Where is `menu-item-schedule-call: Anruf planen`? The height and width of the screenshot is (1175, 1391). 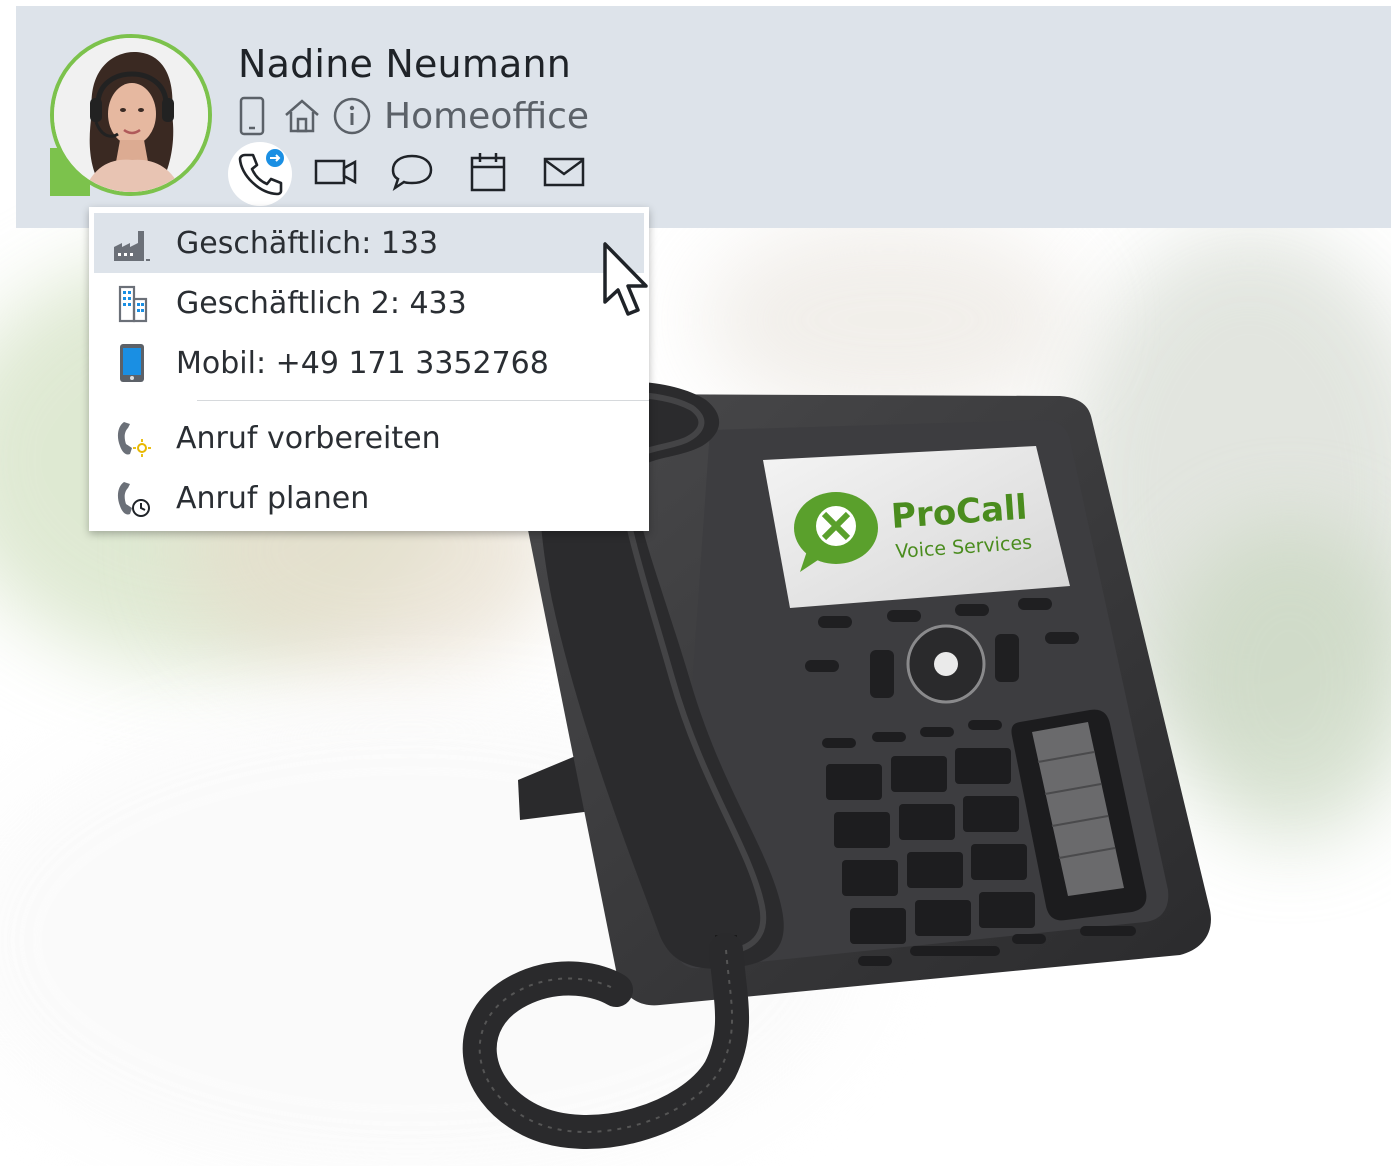 menu-item-schedule-call: Anruf planen is located at coordinates (369, 498).